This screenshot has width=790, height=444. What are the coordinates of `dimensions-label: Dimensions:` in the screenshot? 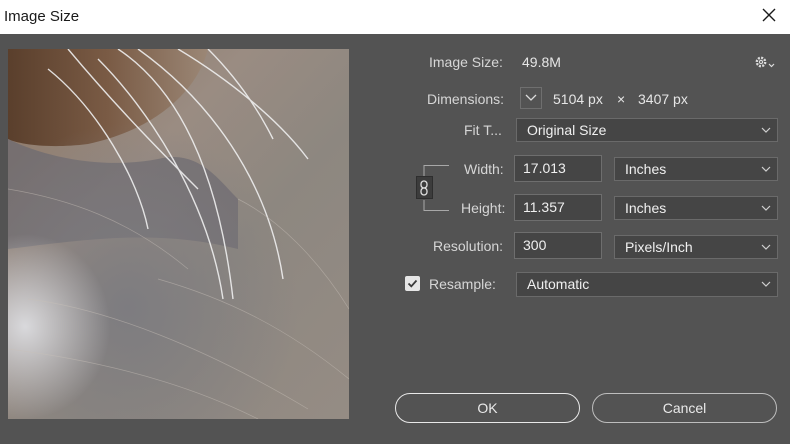 It's located at (466, 99).